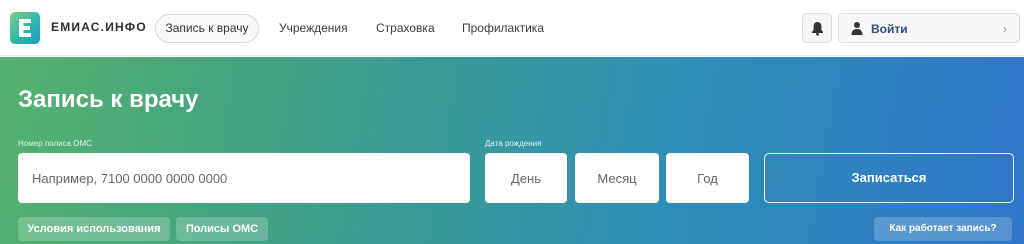 This screenshot has height=244, width=1024. What do you see at coordinates (108, 99) in the screenshot?
I see `page-title: Запись к врачу` at bounding box center [108, 99].